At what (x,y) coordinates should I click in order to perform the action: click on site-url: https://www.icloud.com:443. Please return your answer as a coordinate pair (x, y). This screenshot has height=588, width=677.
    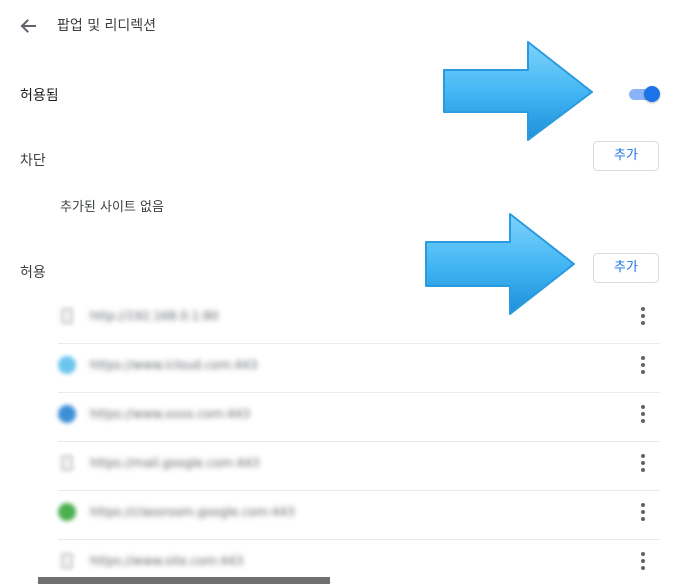
    Looking at the image, I should click on (174, 365).